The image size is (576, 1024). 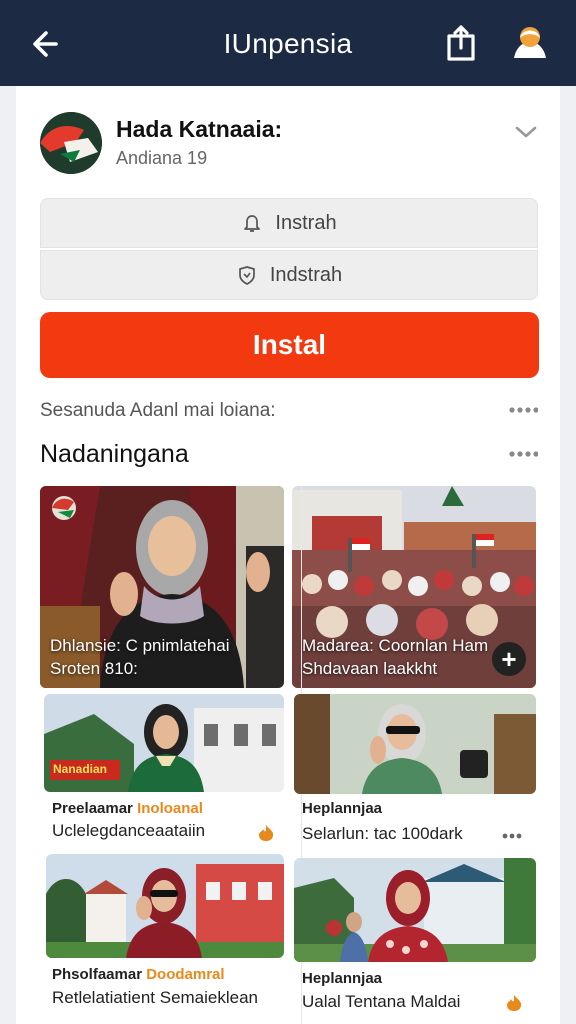 What do you see at coordinates (289, 345) in the screenshot?
I see `install-button: Instal` at bounding box center [289, 345].